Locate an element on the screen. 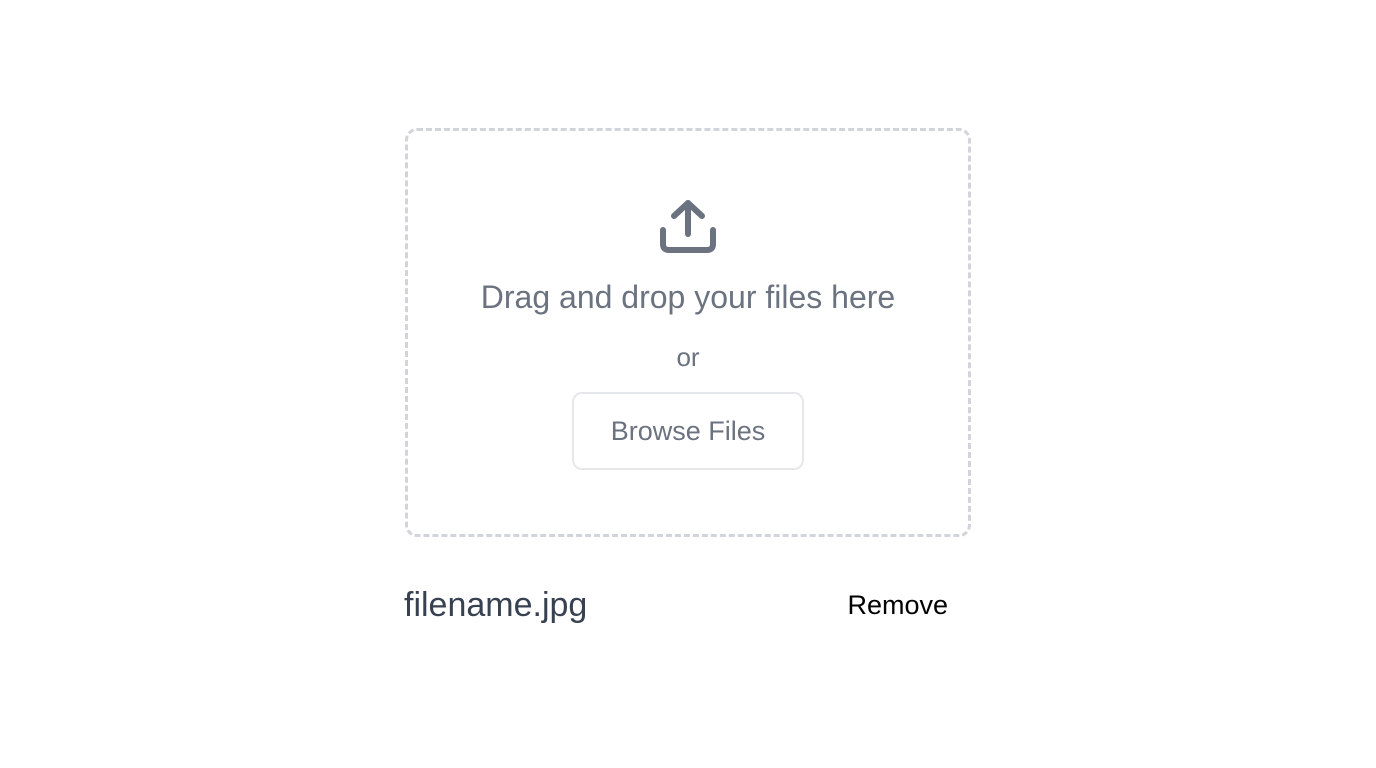 The height and width of the screenshot is (768, 1376). browse-files-button: Browse Files is located at coordinates (688, 431).